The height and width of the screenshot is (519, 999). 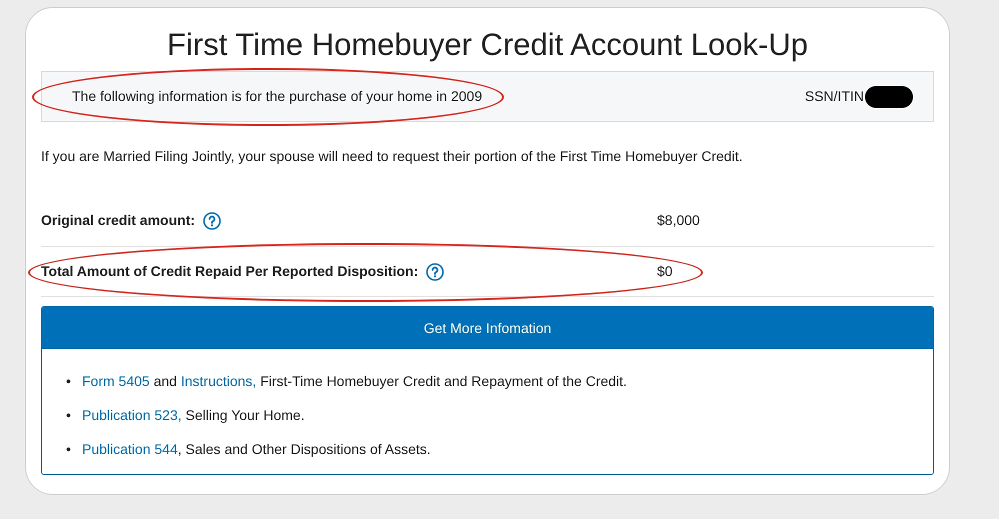 What do you see at coordinates (678, 220) in the screenshot?
I see `amount-value: $8,000` at bounding box center [678, 220].